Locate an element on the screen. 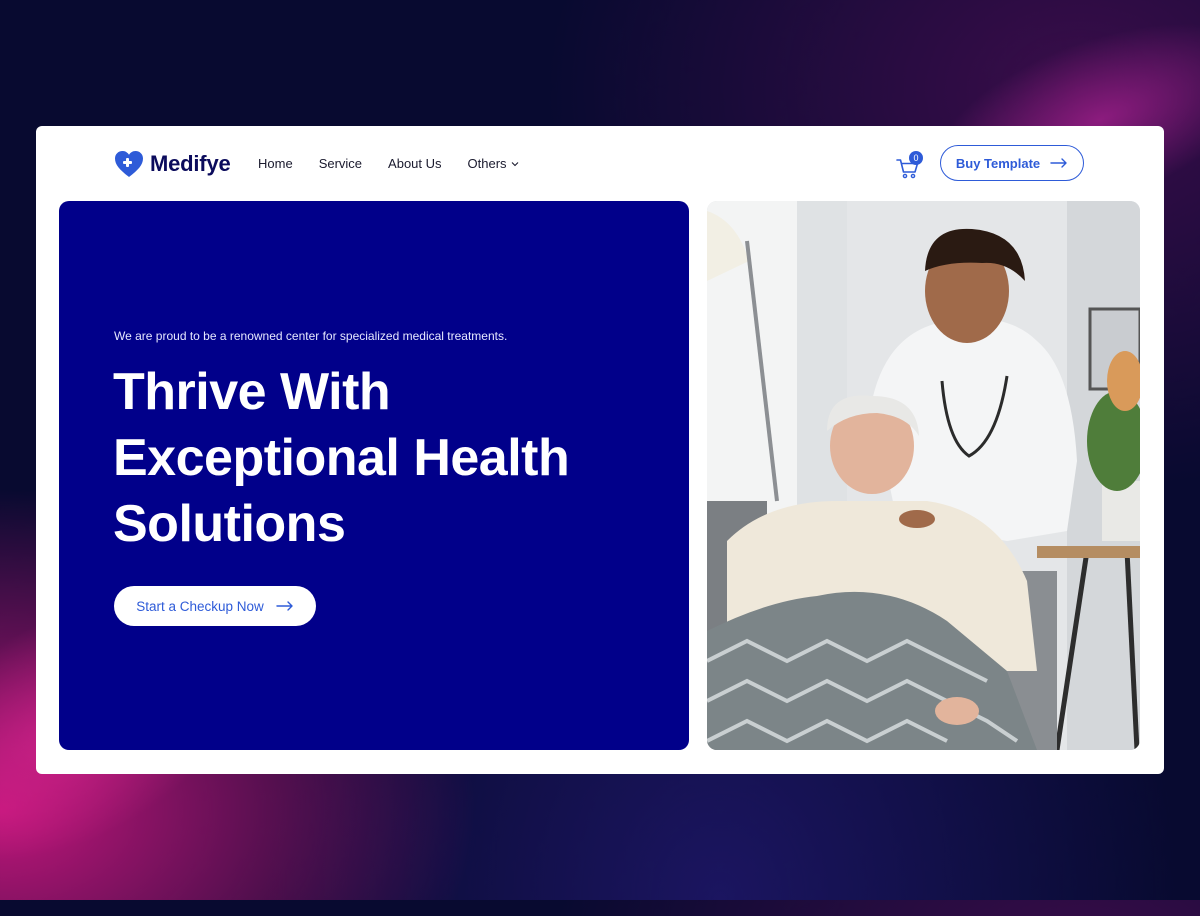  headline-line: Thrive With is located at coordinates (252, 392).